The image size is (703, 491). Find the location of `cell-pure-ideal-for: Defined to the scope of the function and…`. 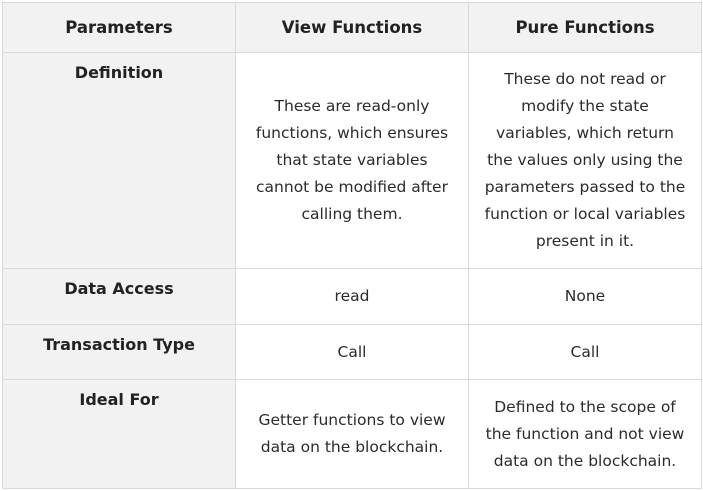

cell-pure-ideal-for: Defined to the scope of the function and… is located at coordinates (585, 434).